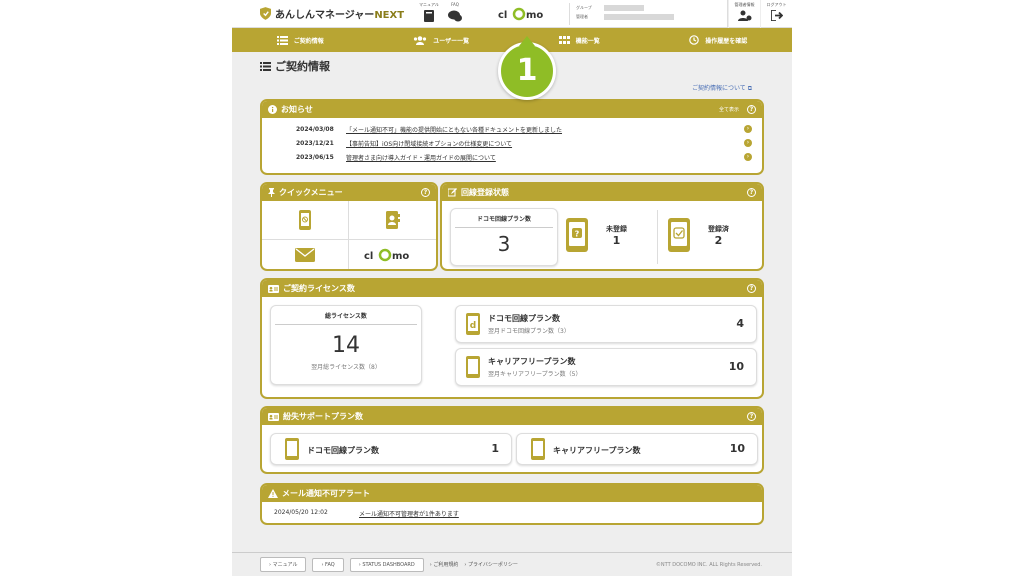 The image size is (1024, 576). I want to click on quick-menu-clomo: cl mo, so click(392, 255).